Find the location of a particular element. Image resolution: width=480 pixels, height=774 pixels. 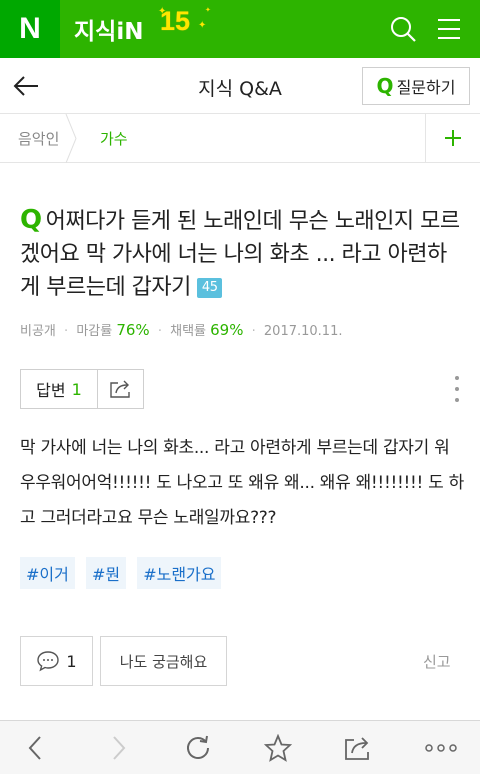

browser-toolbar is located at coordinates (240, 747).